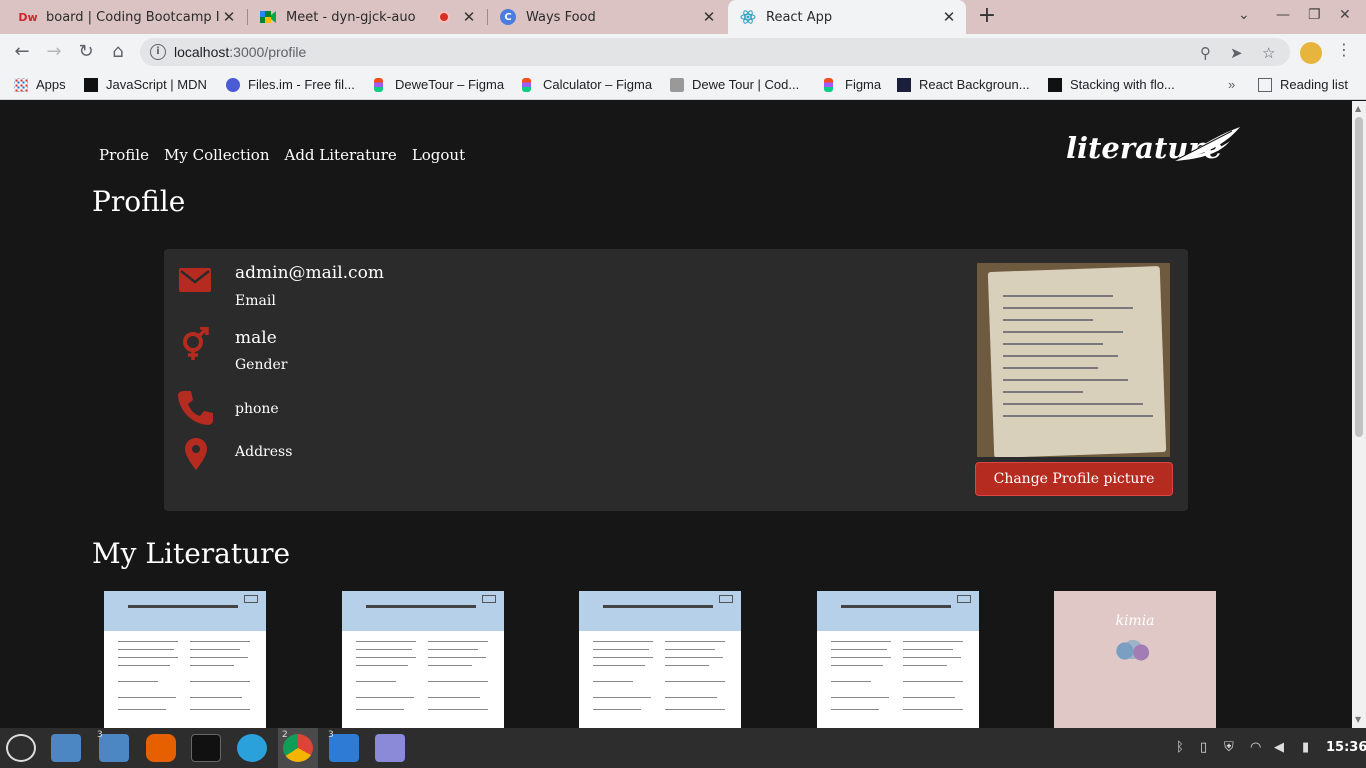 This screenshot has width=1366, height=768. Describe the element at coordinates (1344, 49) in the screenshot. I see `menu-icon: ⋮` at that location.